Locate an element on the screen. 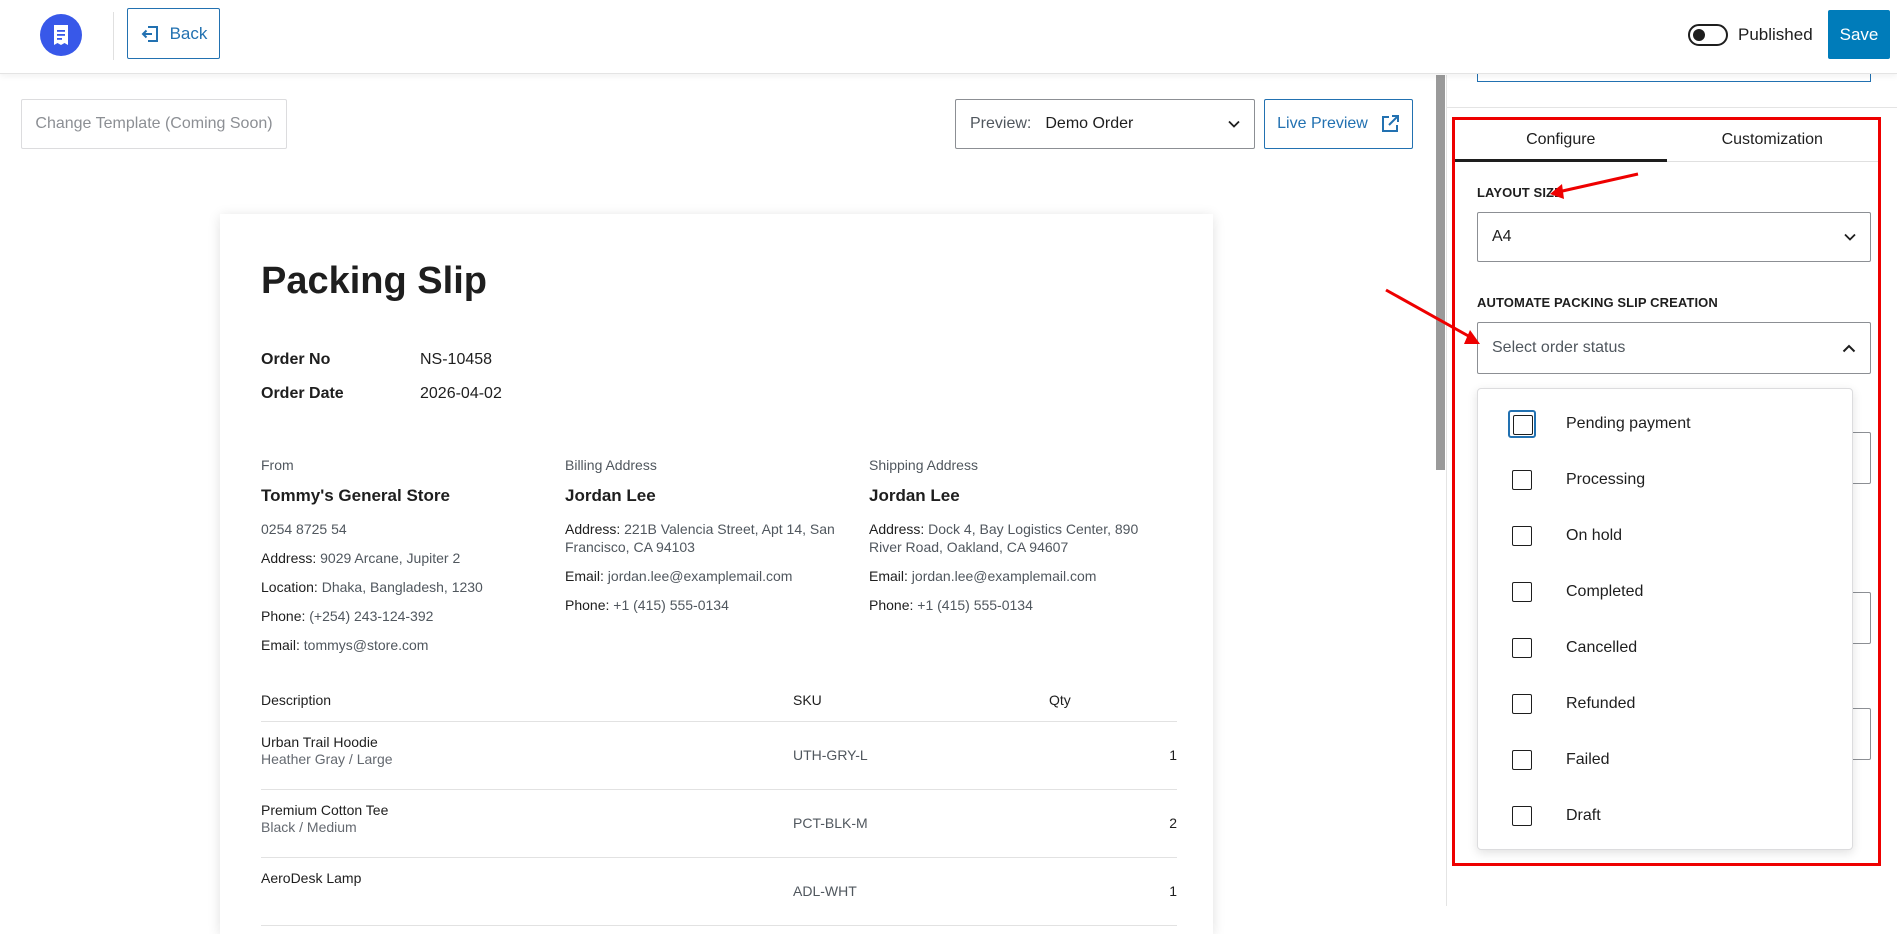 Image resolution: width=1897 pixels, height=934 pixels. back-arrow-icon is located at coordinates (149, 33).